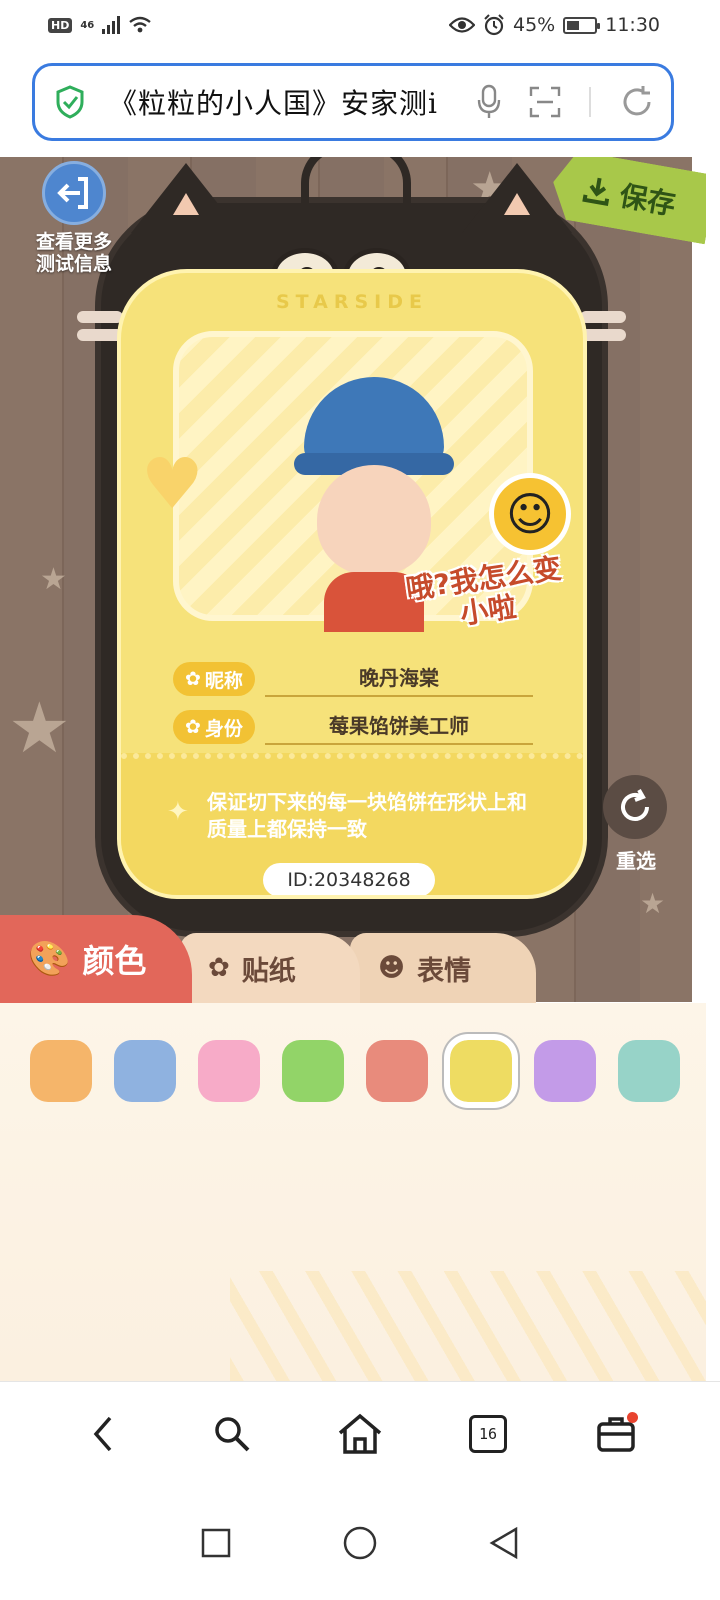  I want to click on battery-percent: 45%, so click(534, 25).